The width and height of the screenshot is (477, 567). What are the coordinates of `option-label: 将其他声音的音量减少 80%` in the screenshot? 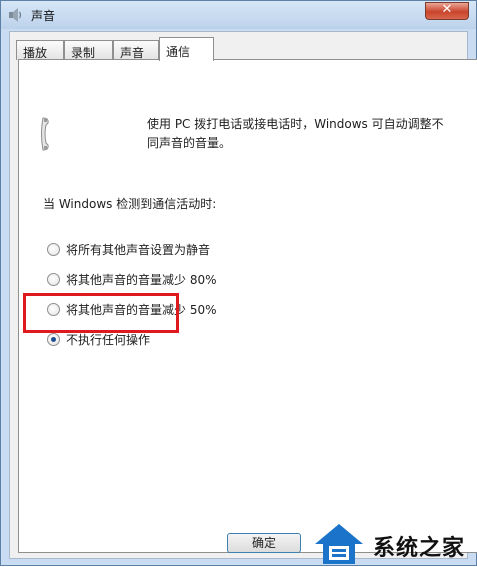 It's located at (141, 279).